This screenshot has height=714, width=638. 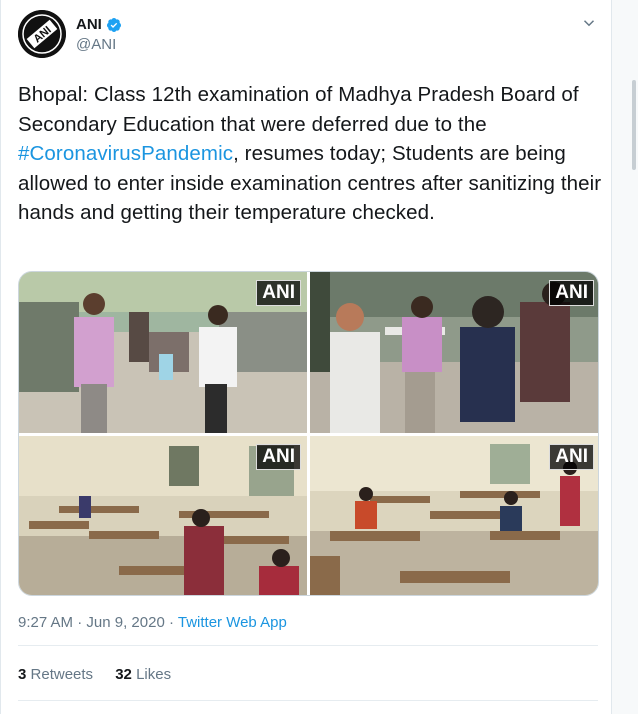 What do you see at coordinates (99, 34) in the screenshot?
I see `author-block: ANI @ANI` at bounding box center [99, 34].